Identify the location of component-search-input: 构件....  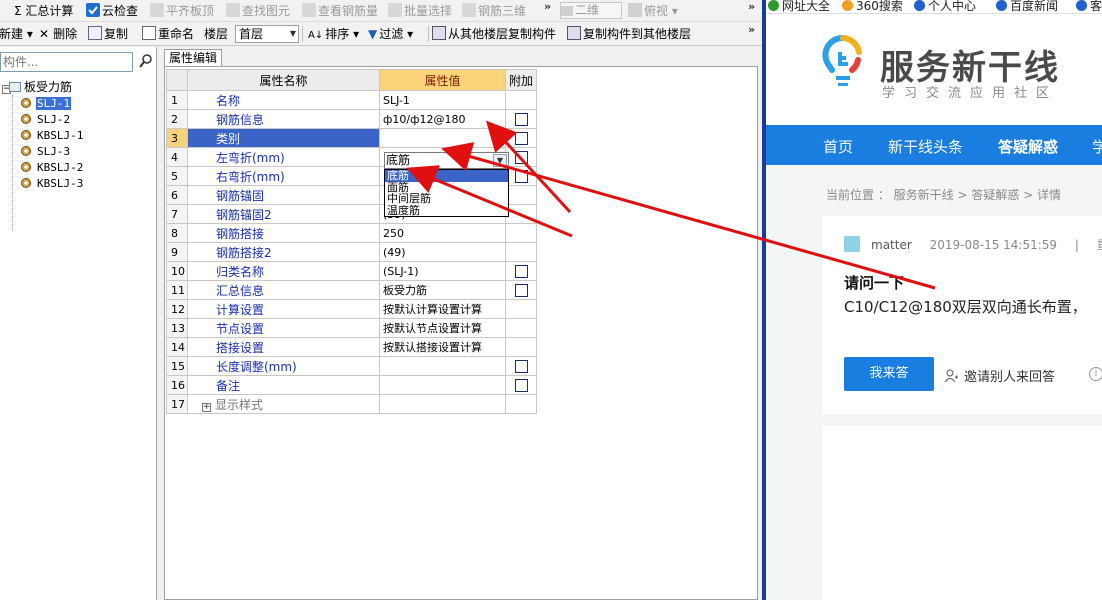
(66, 62).